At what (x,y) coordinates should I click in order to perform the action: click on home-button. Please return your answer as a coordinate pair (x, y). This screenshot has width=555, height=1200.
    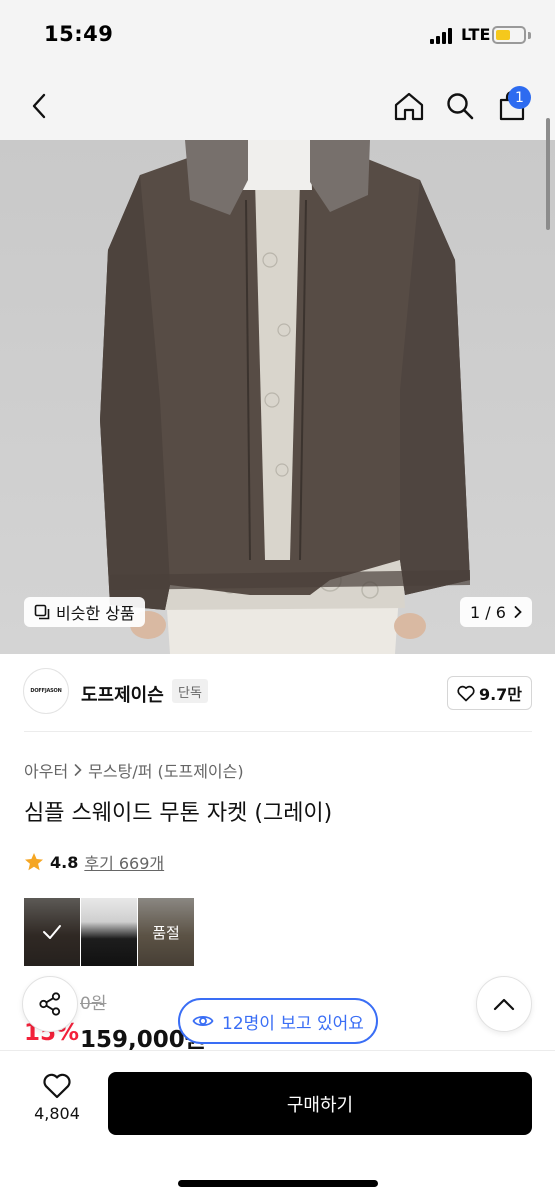
    Looking at the image, I should click on (409, 106).